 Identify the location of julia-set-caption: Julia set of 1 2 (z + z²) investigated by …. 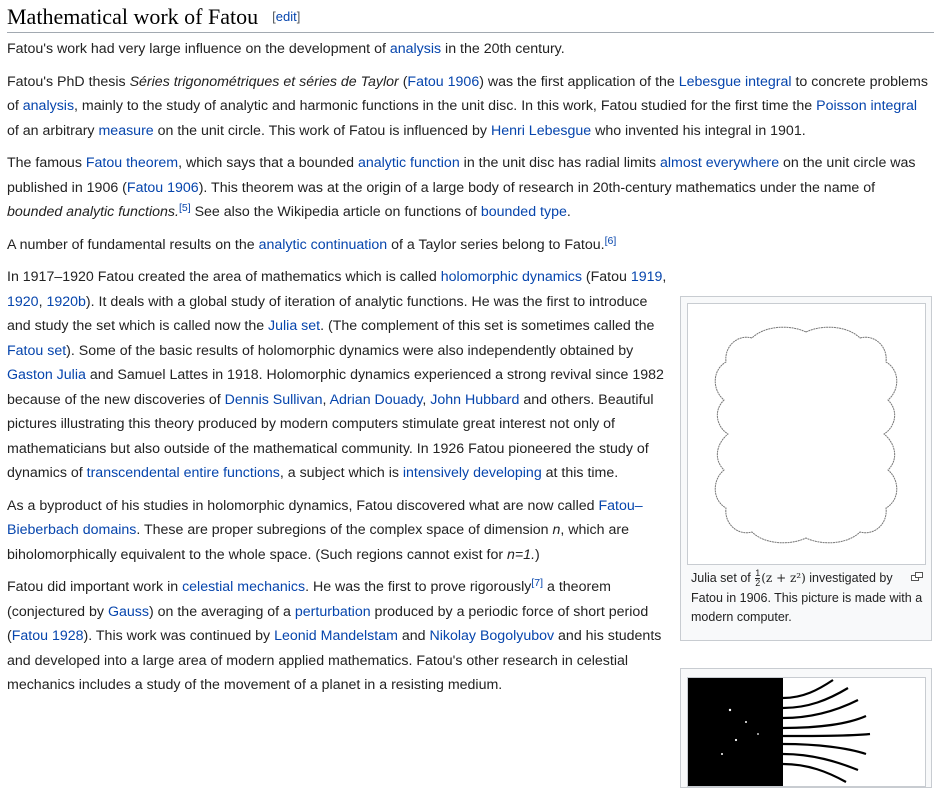
(807, 596).